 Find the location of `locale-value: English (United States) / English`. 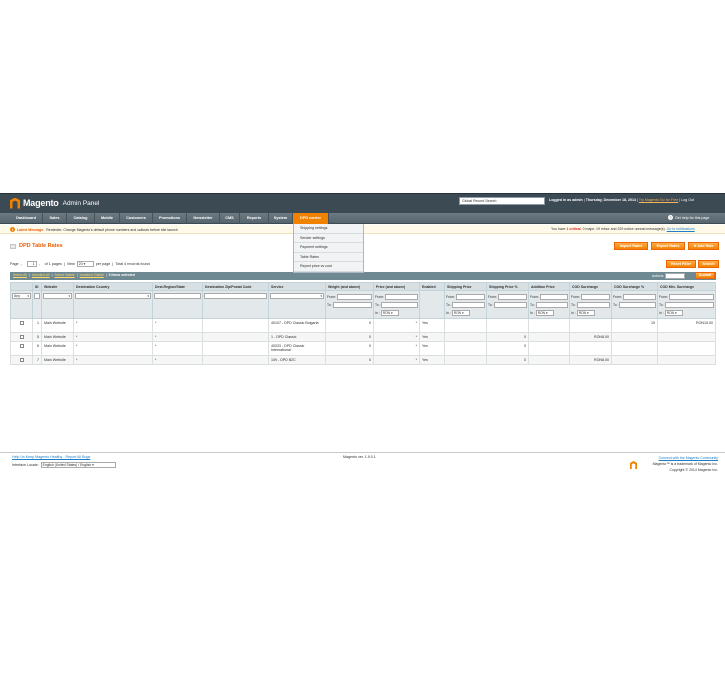

locale-value: English (United States) / English is located at coordinates (67, 465).